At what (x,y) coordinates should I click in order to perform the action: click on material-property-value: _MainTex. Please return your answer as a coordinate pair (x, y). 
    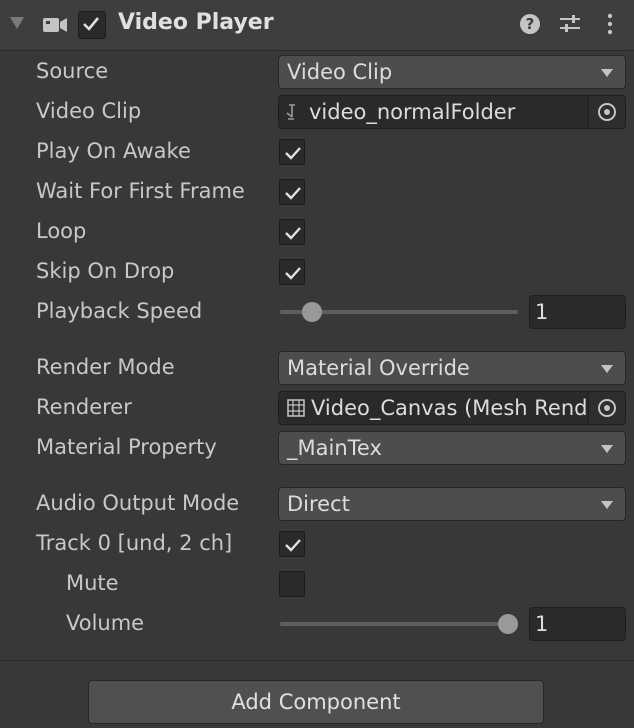
    Looking at the image, I should click on (334, 448).